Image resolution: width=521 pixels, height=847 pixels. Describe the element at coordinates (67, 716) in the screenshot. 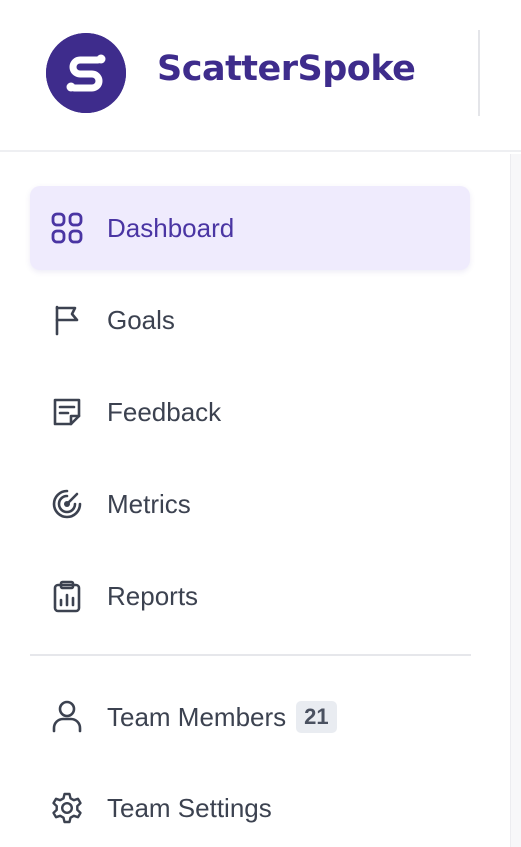

I see `user-icon` at that location.